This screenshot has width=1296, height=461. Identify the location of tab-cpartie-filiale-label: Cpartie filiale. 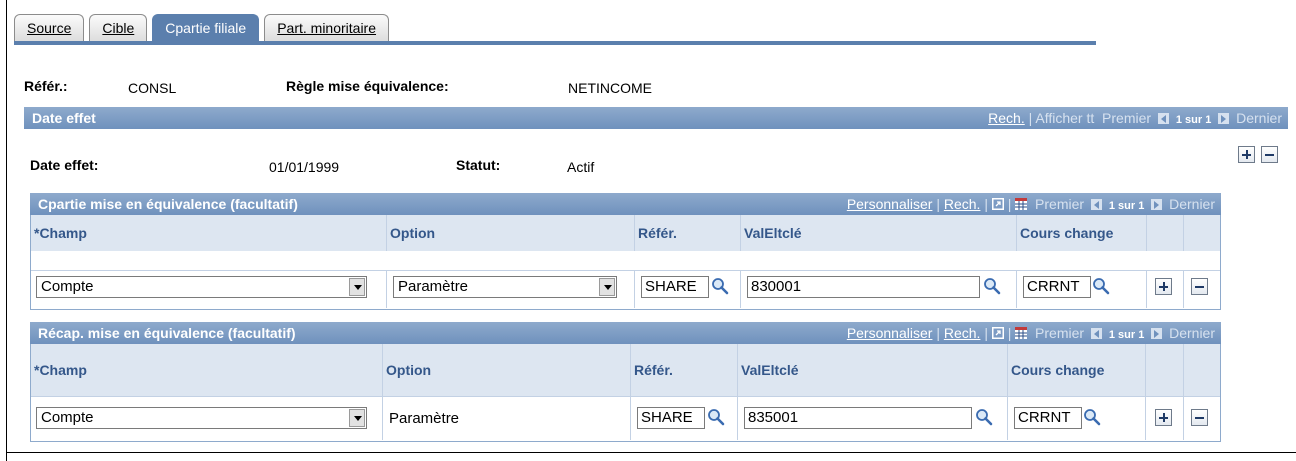
(206, 28).